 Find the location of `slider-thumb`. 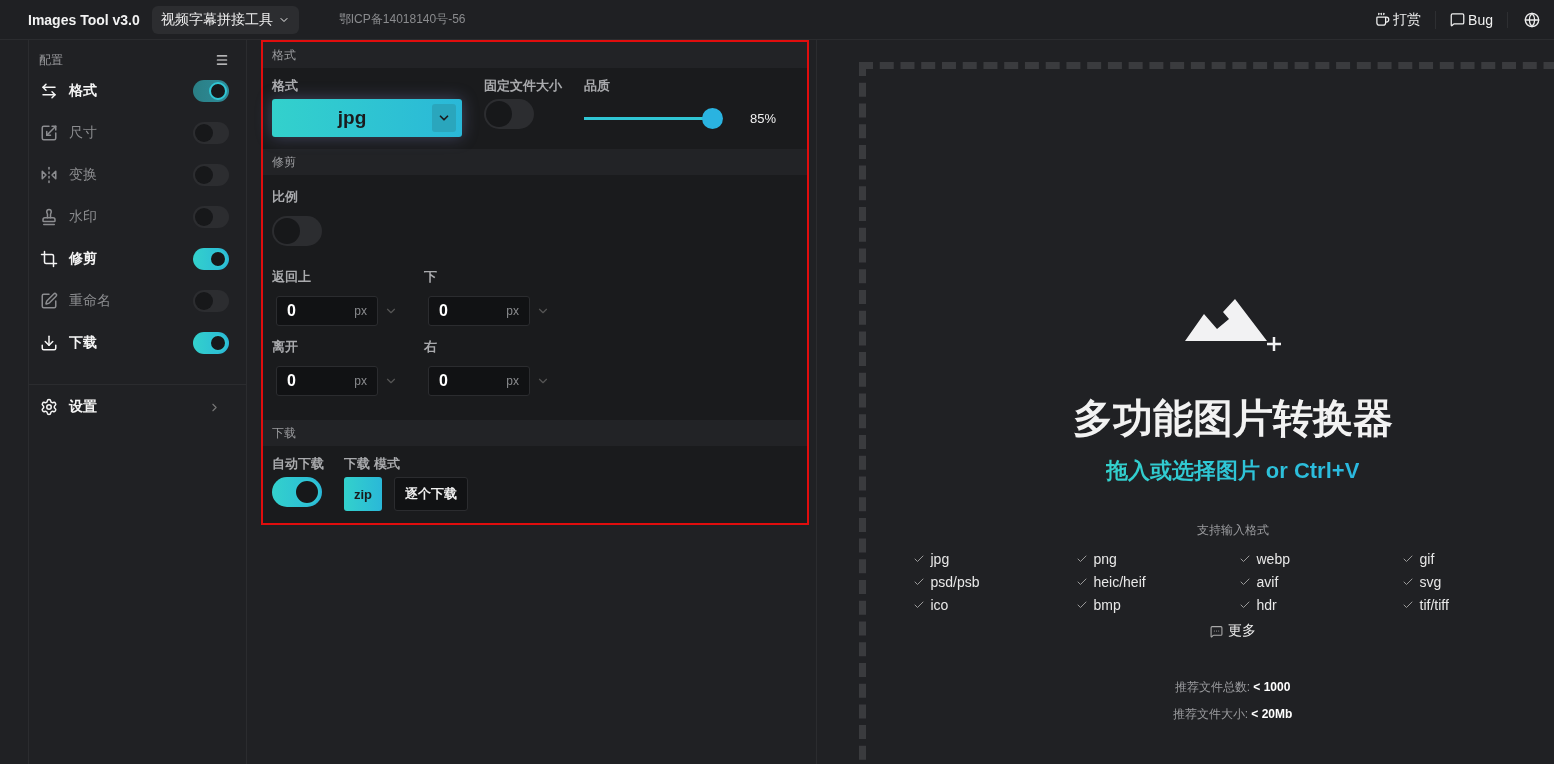

slider-thumb is located at coordinates (712, 118).